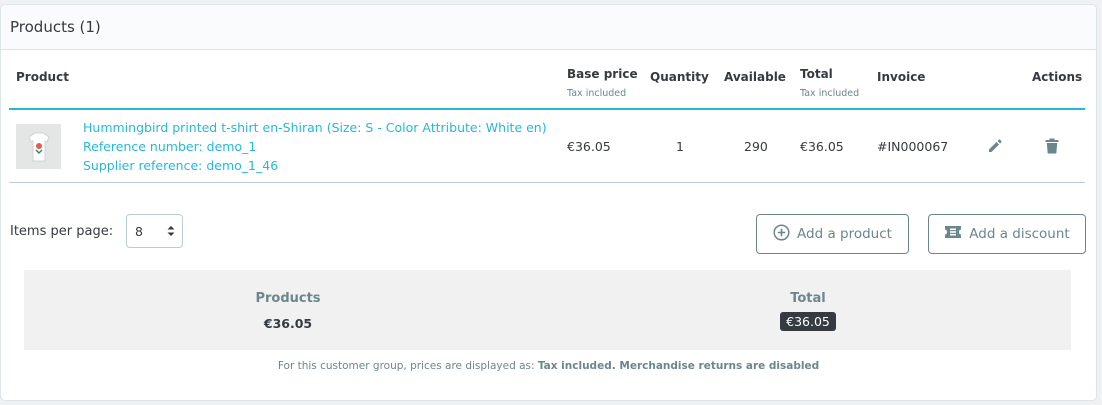 This screenshot has width=1102, height=405. I want to click on product-thumbnail, so click(38, 146).